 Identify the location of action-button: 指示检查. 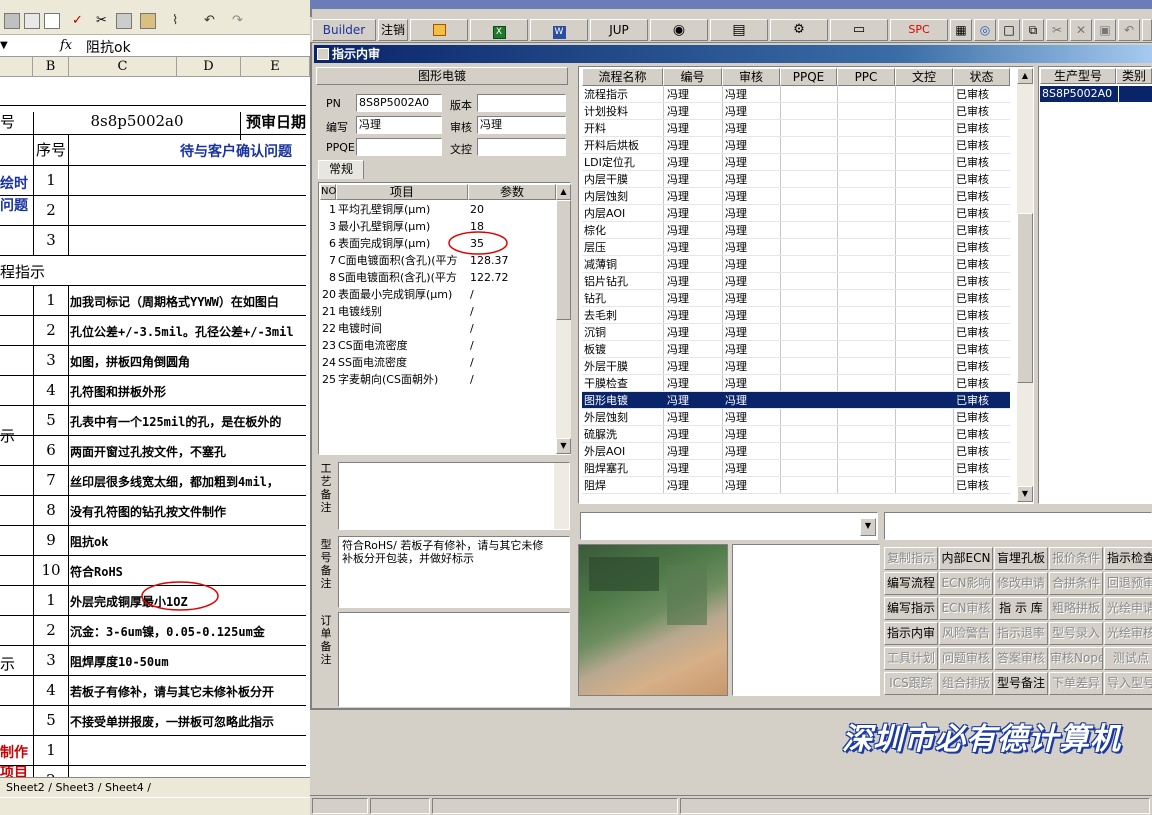
(1128, 558).